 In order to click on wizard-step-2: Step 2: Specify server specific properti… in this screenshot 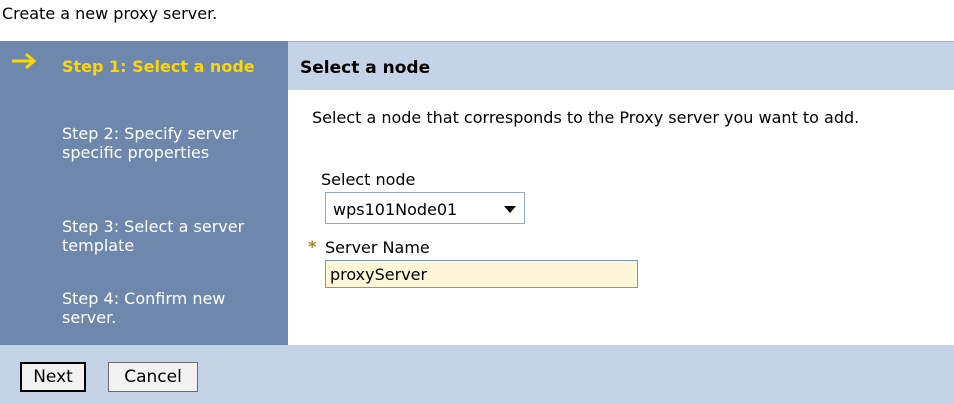, I will do `click(150, 143)`.